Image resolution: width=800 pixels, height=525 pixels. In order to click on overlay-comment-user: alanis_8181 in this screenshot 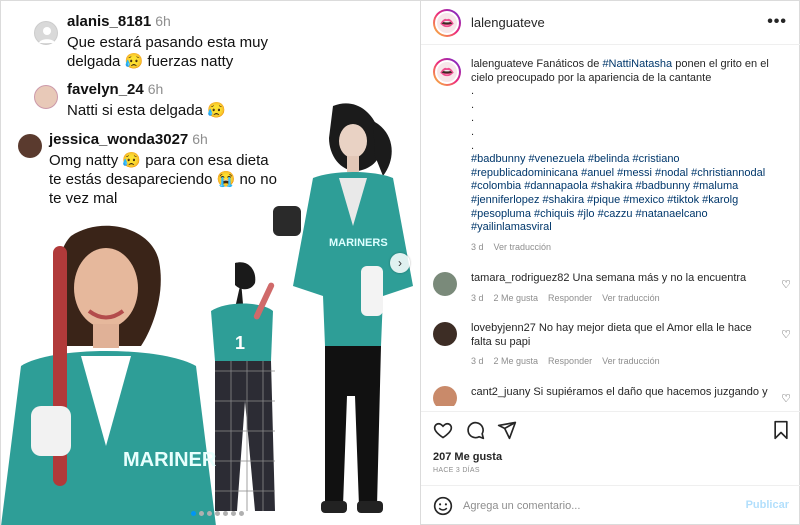, I will do `click(109, 21)`.